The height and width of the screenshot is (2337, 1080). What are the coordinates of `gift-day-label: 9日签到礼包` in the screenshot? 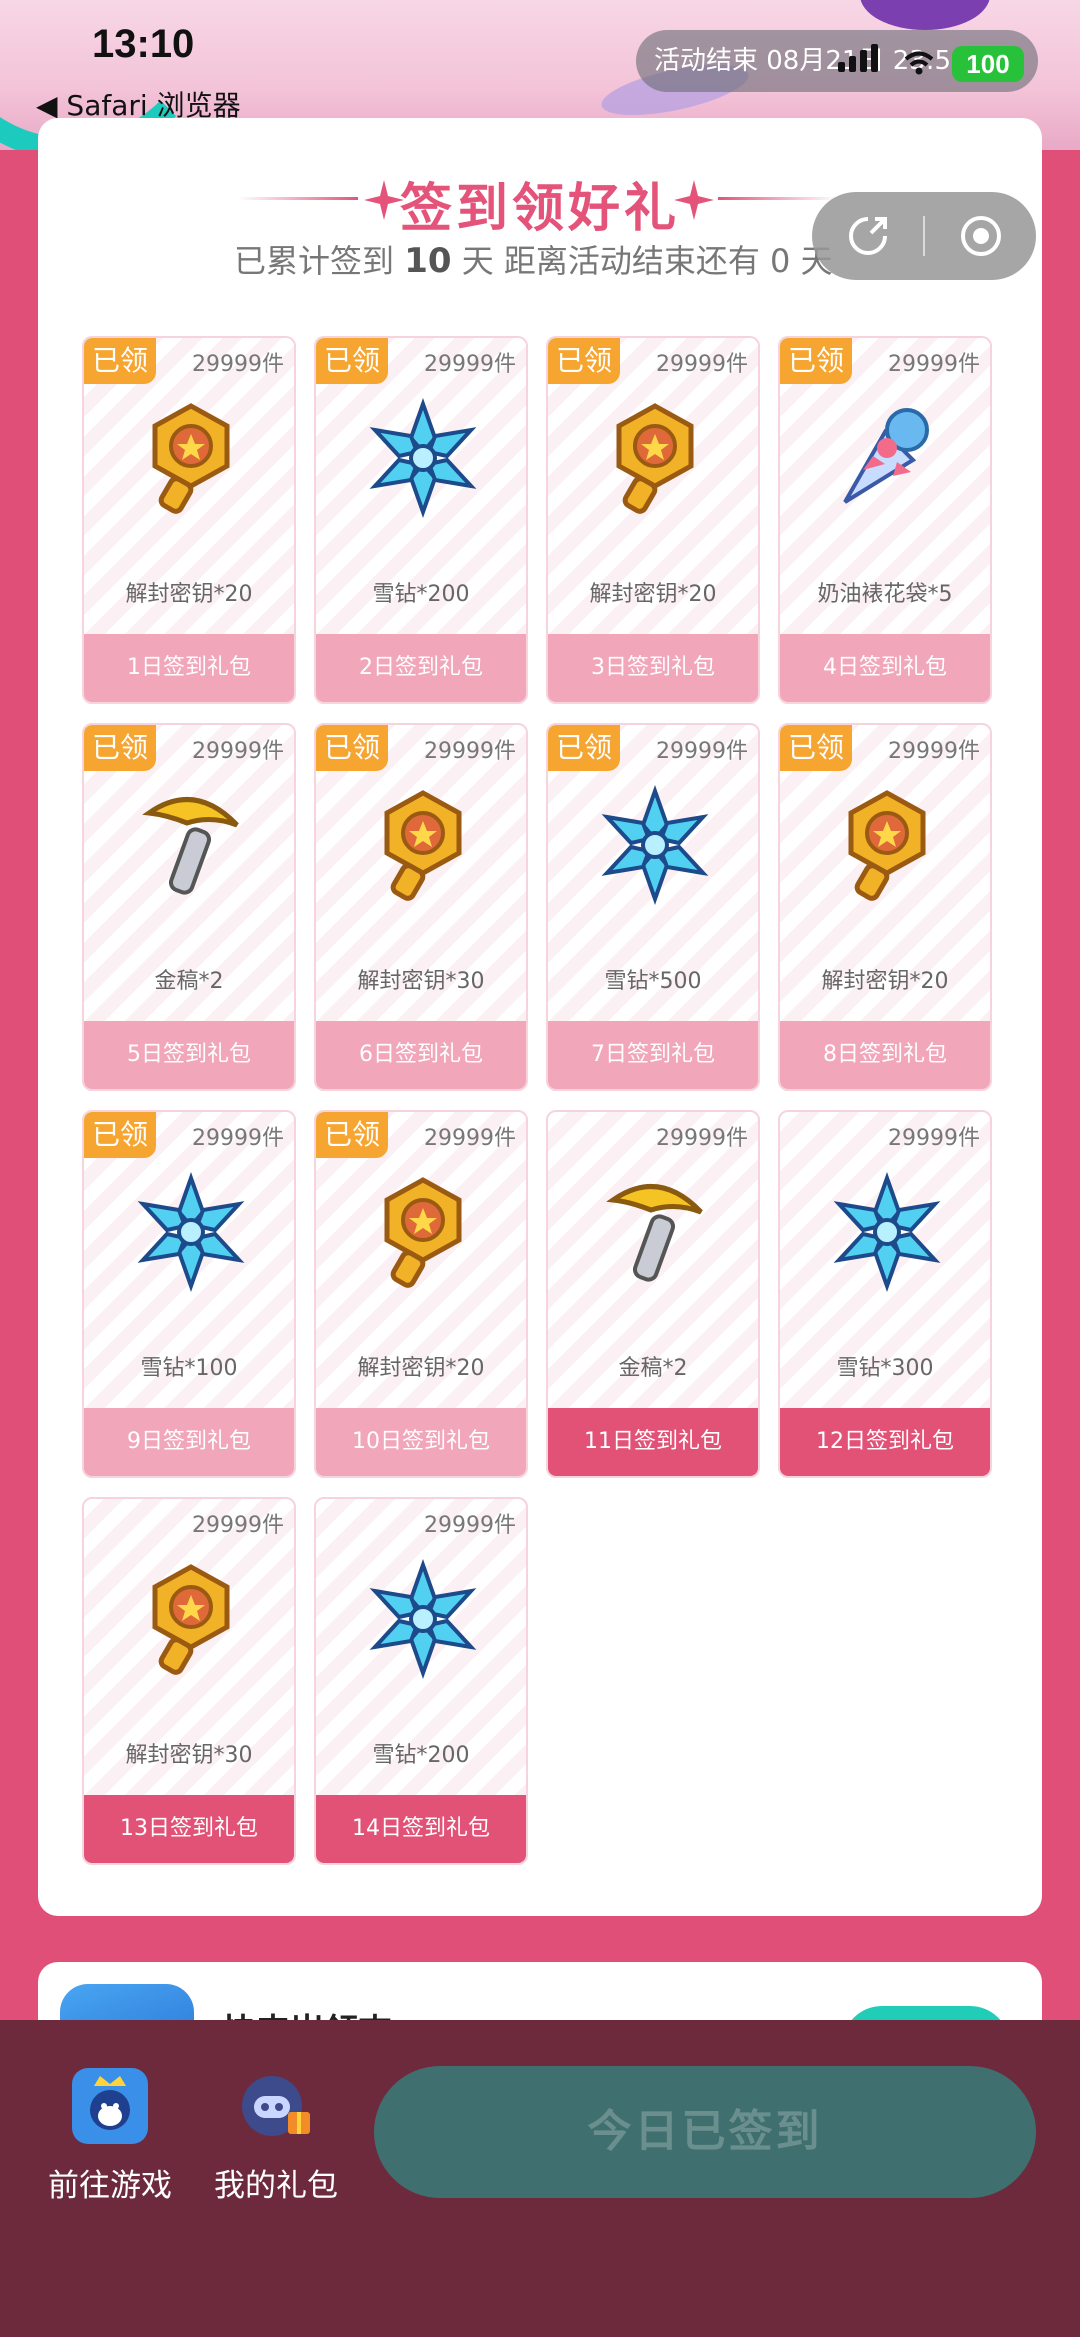 It's located at (189, 1442).